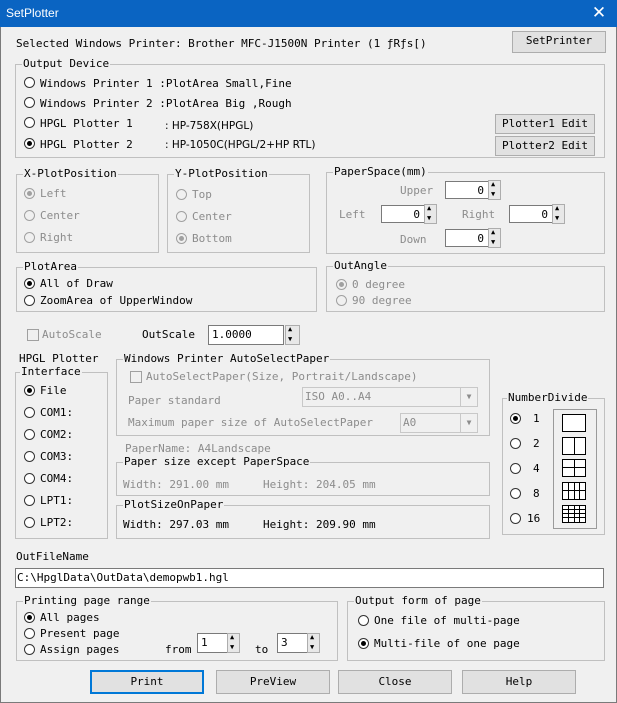 This screenshot has width=617, height=703. I want to click on y-center-label: Center, so click(212, 216).